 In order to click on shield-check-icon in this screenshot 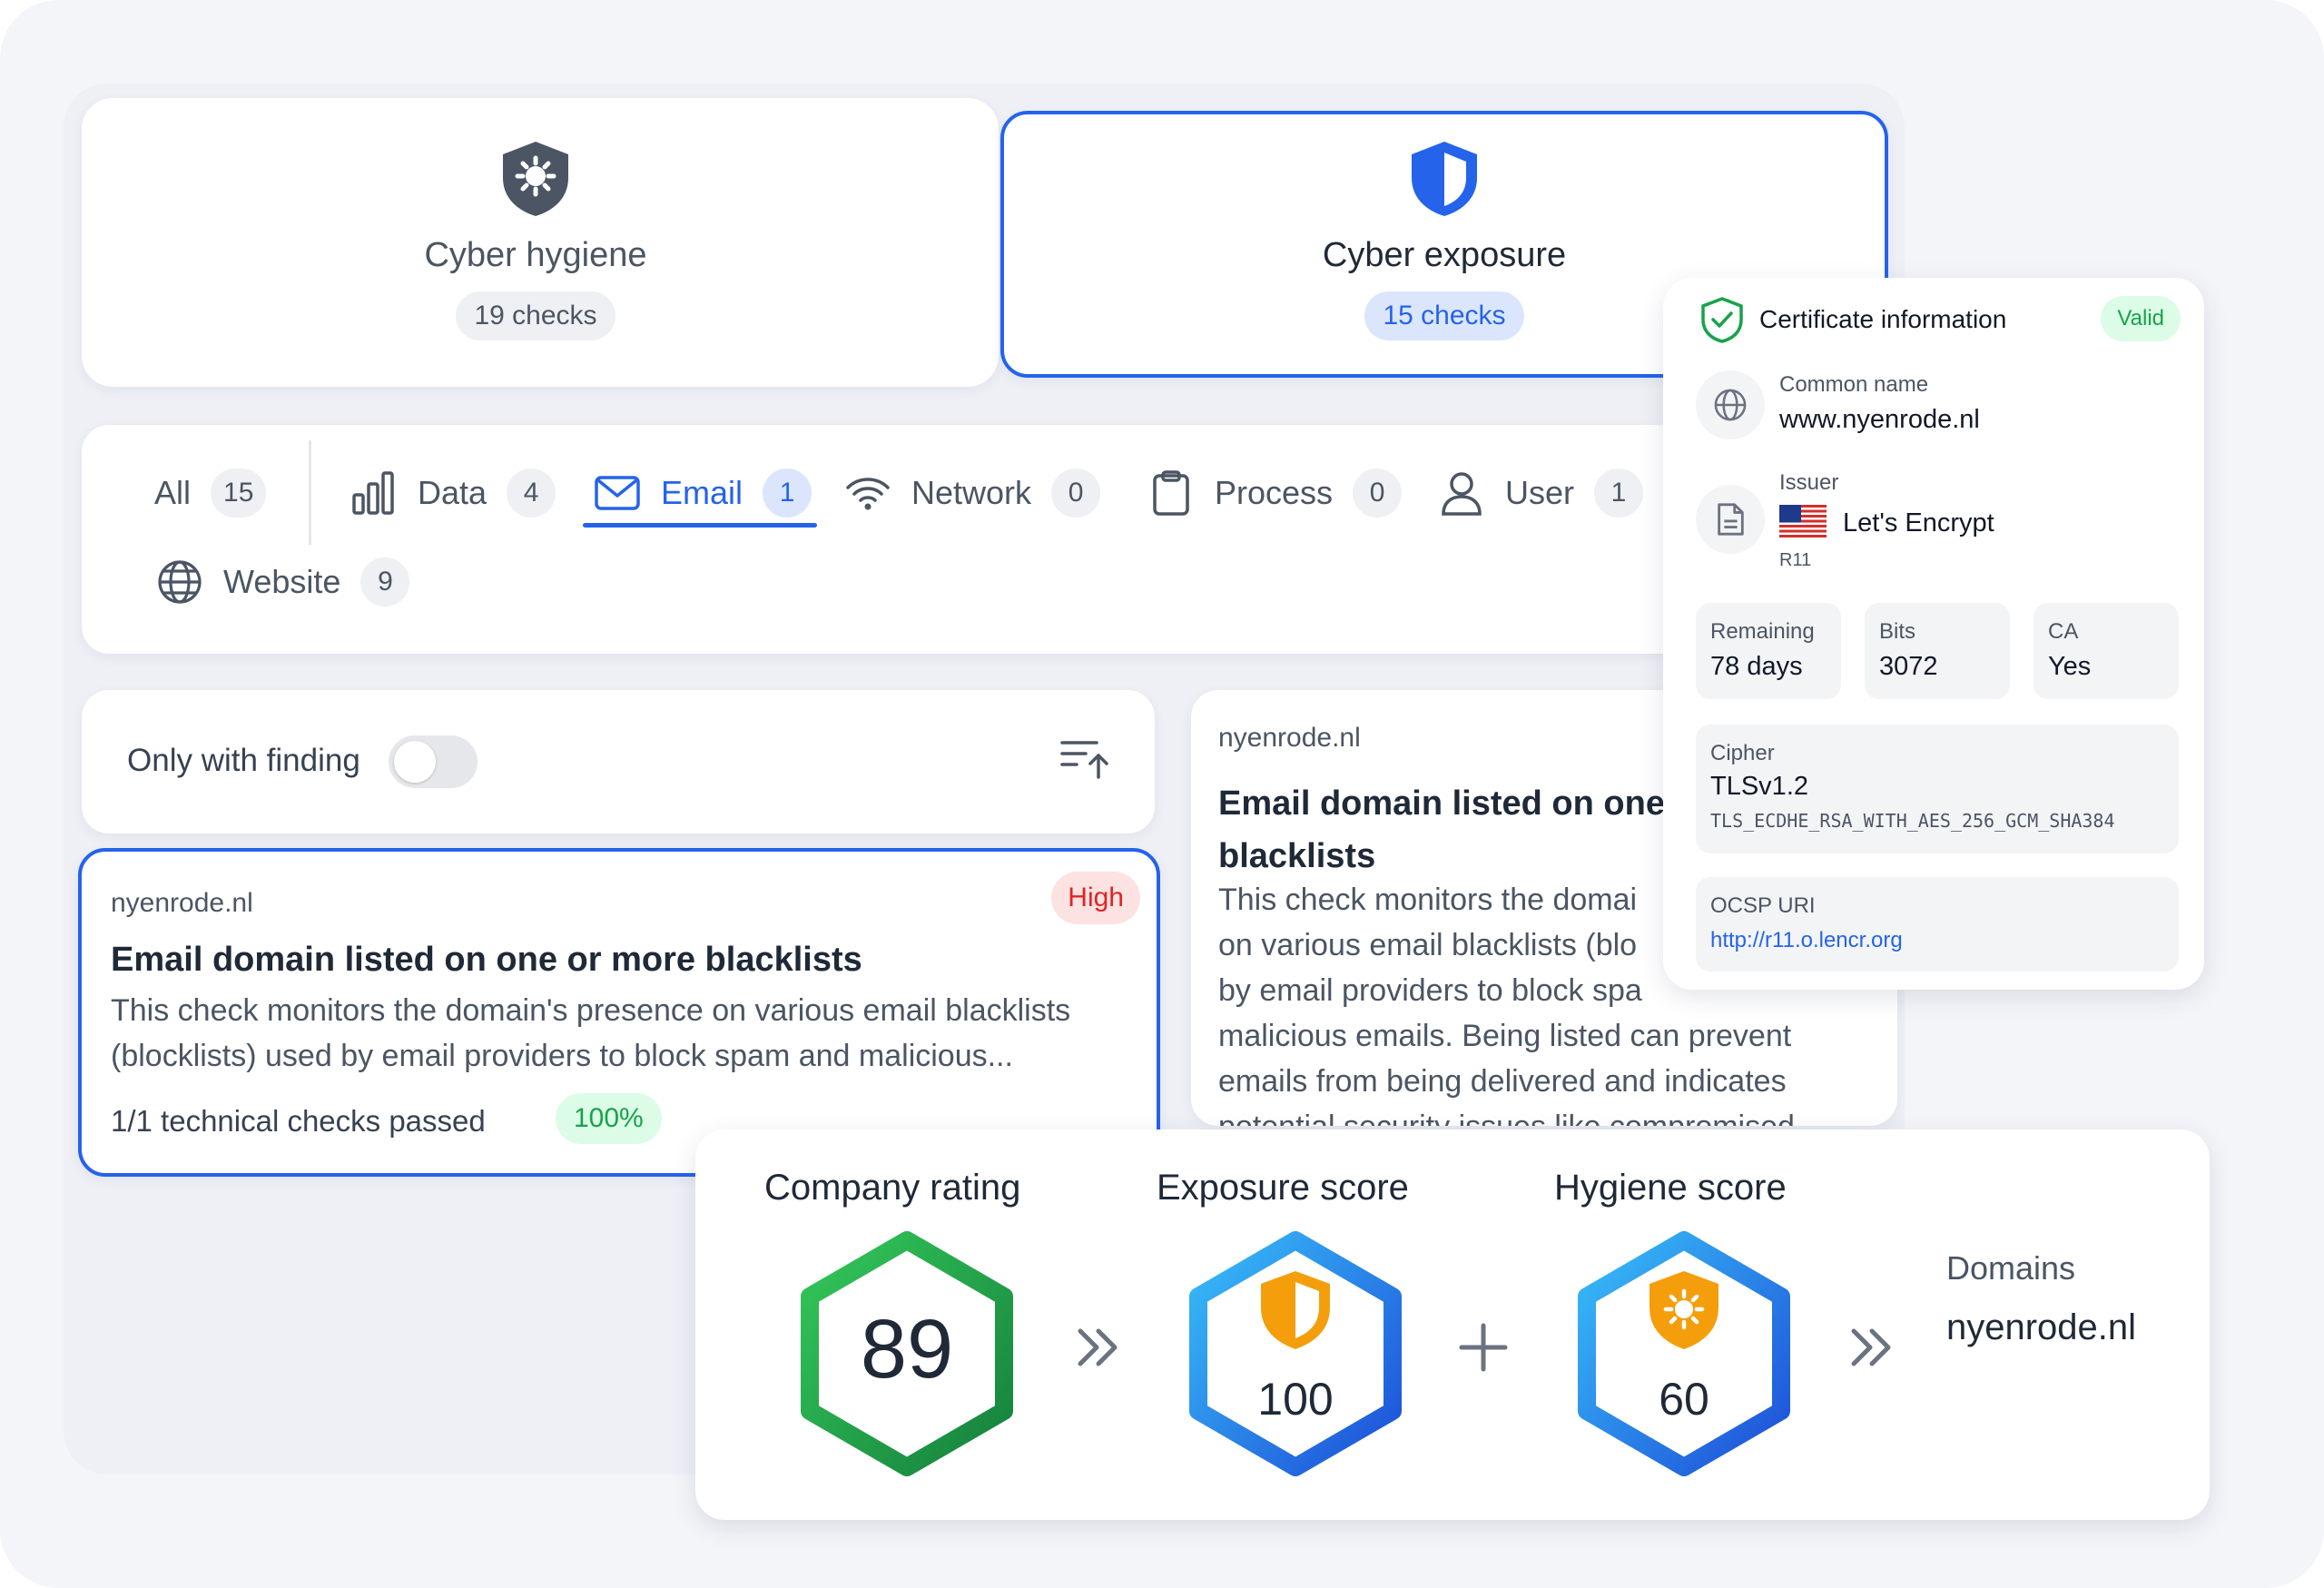, I will do `click(1722, 320)`.